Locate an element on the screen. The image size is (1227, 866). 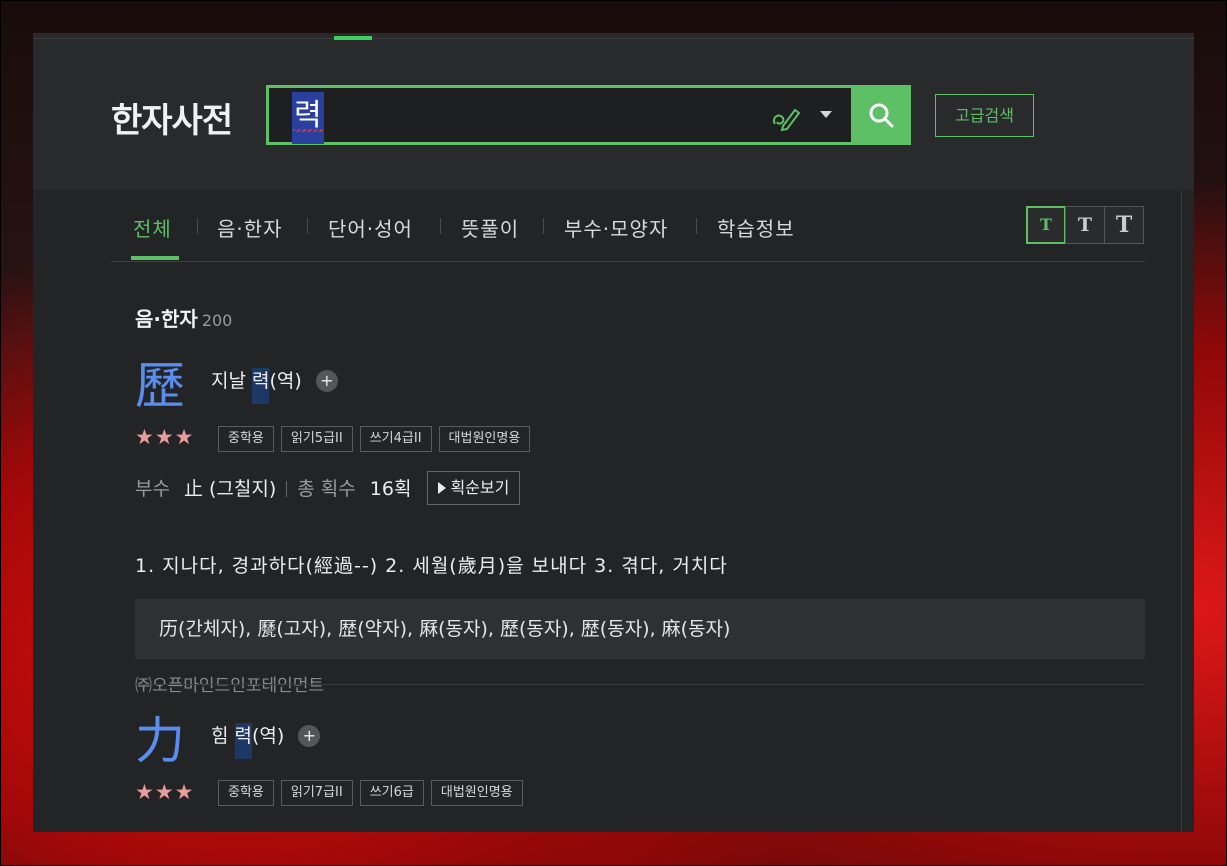
play-icon is located at coordinates (442, 488).